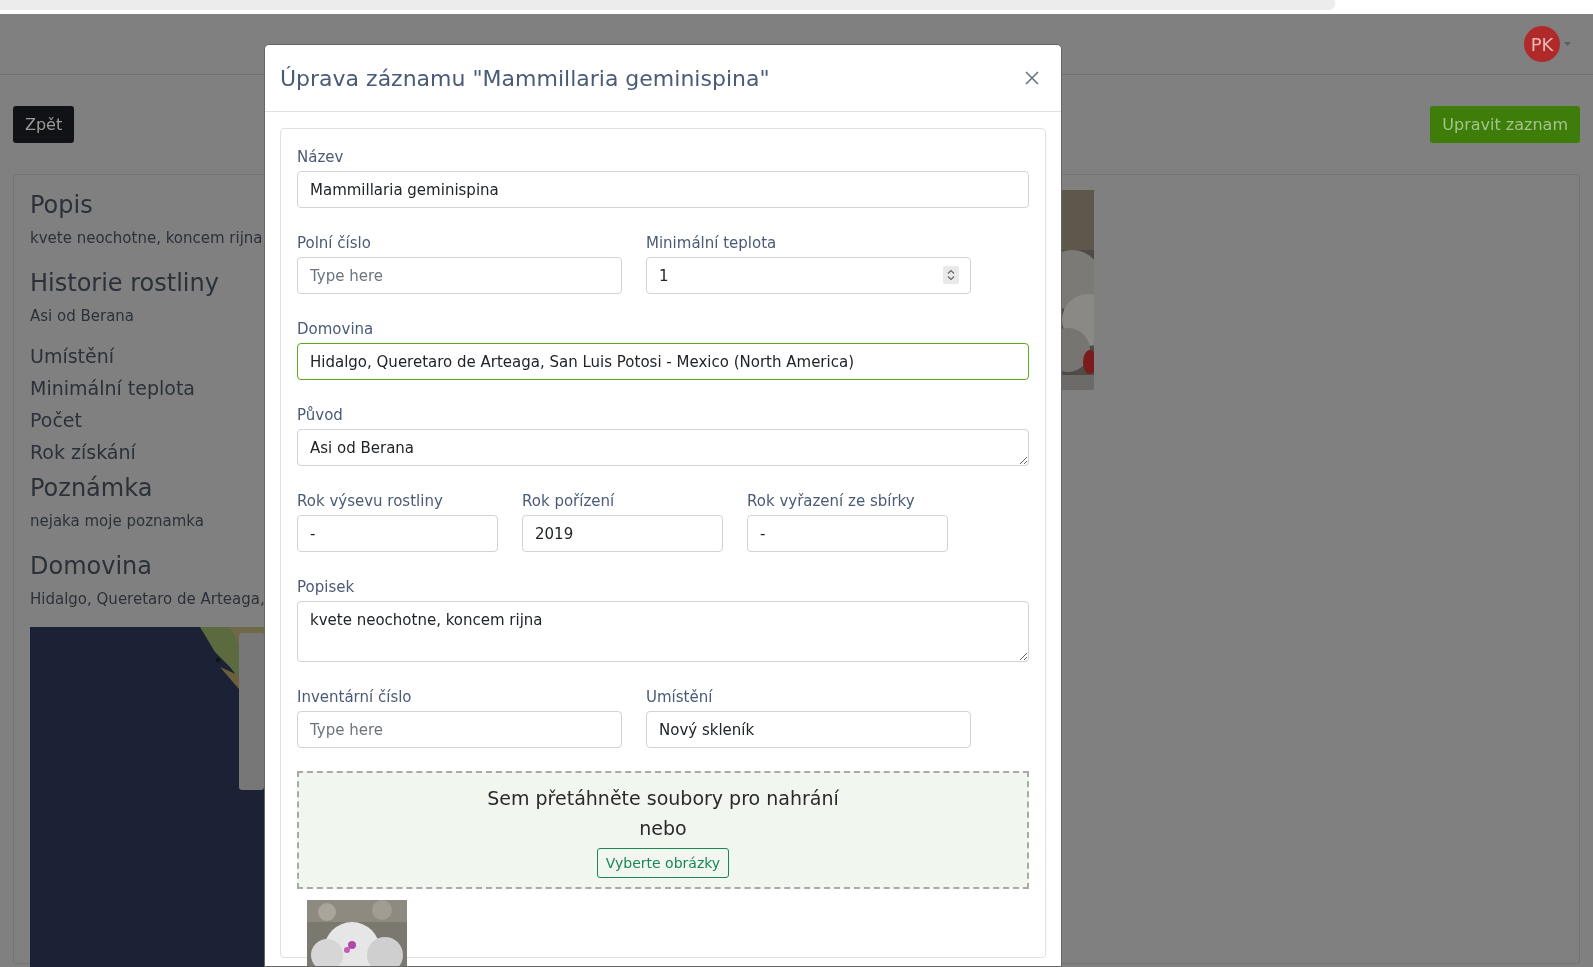 This screenshot has width=1593, height=967. What do you see at coordinates (663, 189) in the screenshot?
I see `text-field: Mammillaria geminispina` at bounding box center [663, 189].